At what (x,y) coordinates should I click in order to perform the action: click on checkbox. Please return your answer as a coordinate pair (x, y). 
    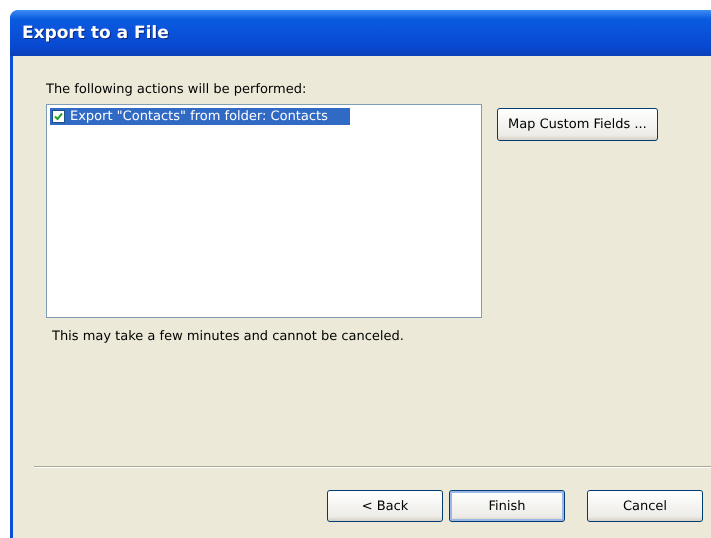
    Looking at the image, I should click on (58, 116).